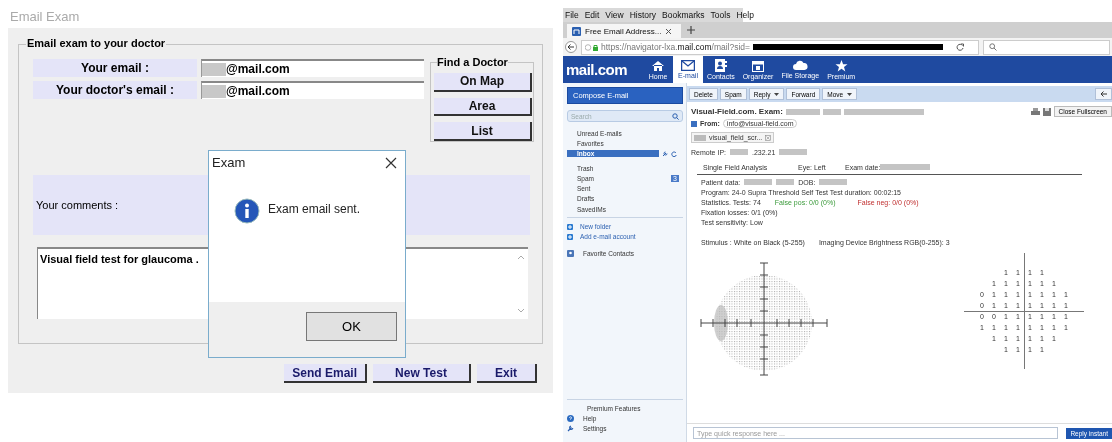  What do you see at coordinates (115, 90) in the screenshot?
I see `field-label: Your doctor's email :` at bounding box center [115, 90].